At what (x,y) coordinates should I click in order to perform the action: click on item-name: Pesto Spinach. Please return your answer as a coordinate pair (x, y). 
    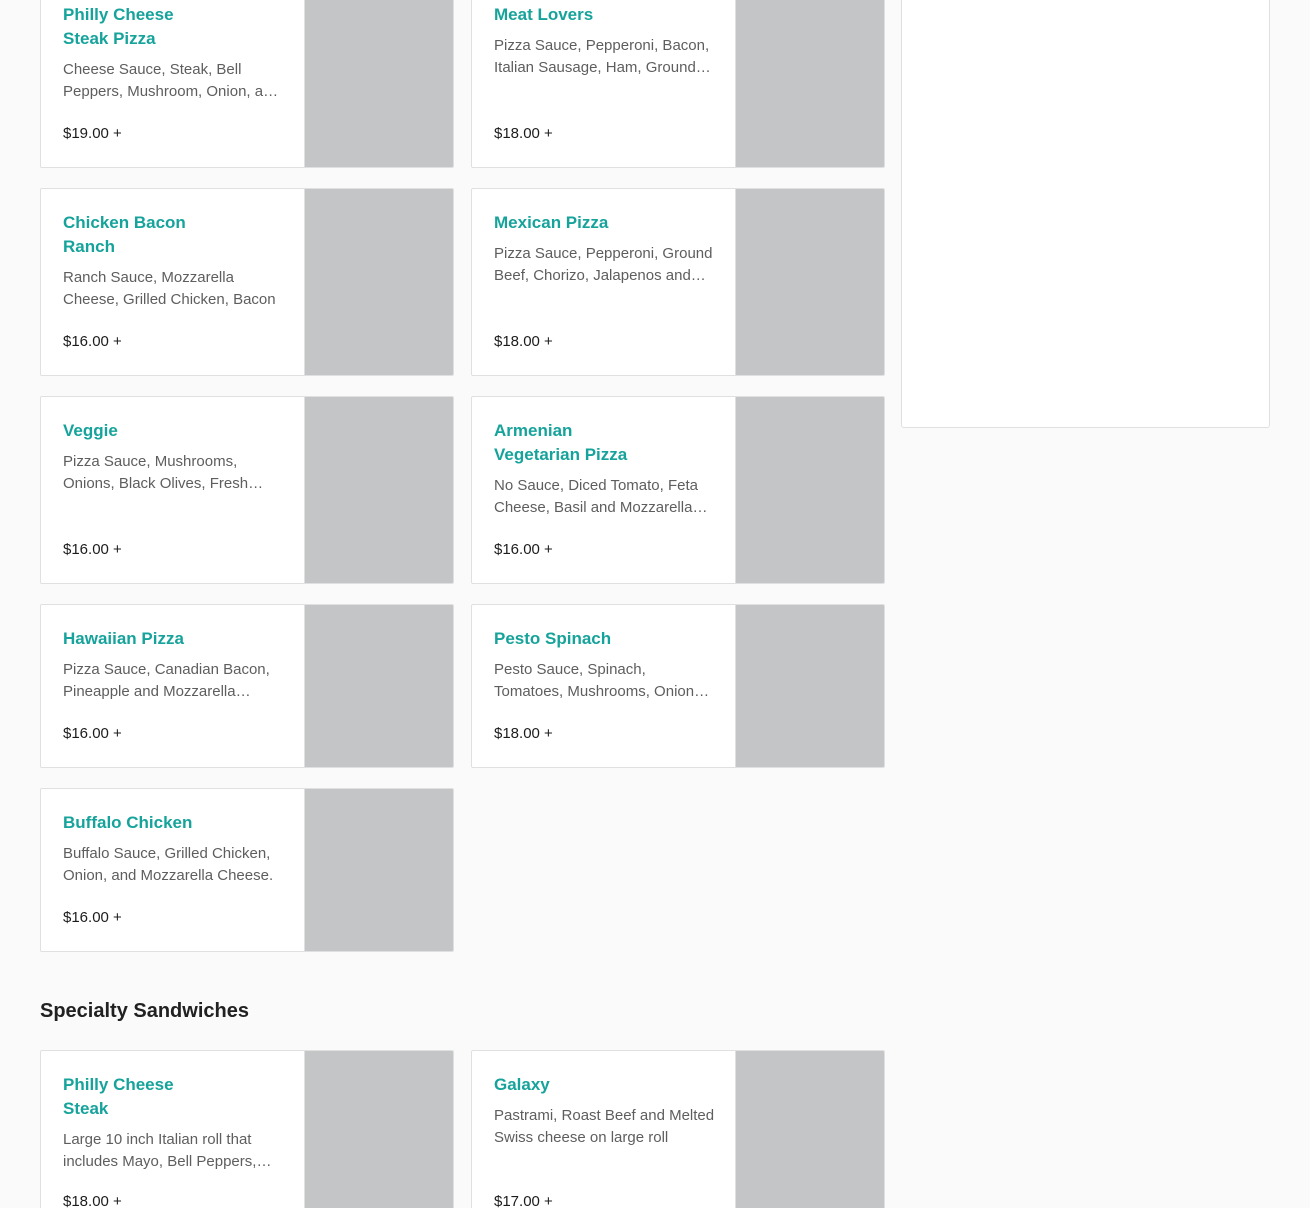
    Looking at the image, I should click on (553, 638).